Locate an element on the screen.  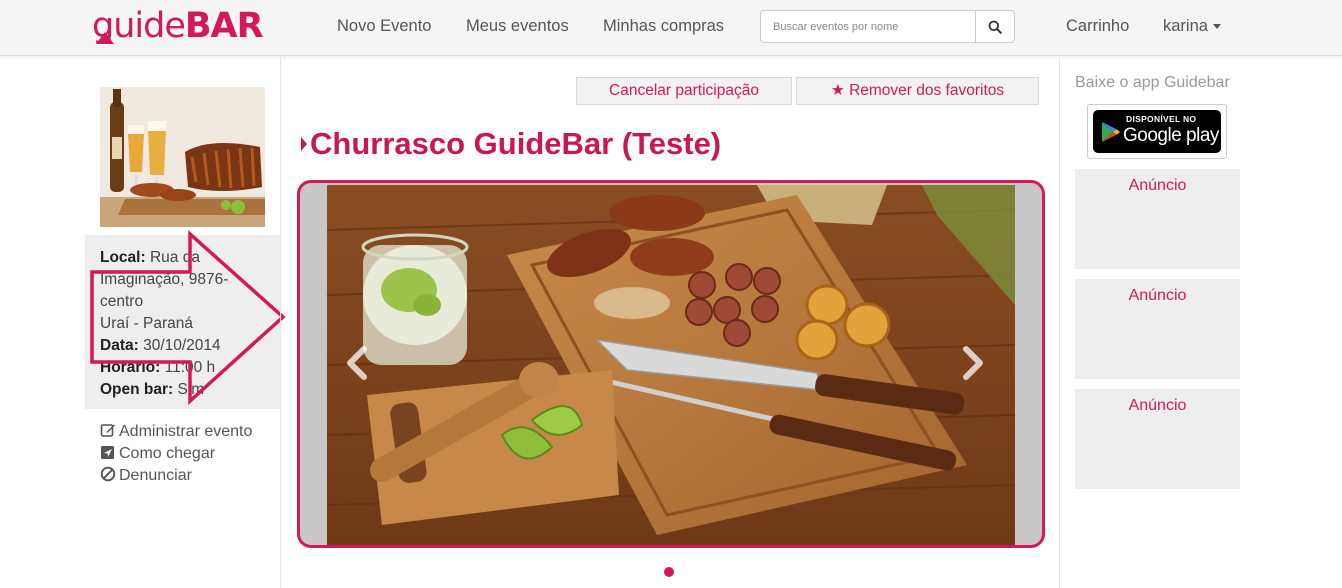
chevron-down-icon is located at coordinates (1216, 27).